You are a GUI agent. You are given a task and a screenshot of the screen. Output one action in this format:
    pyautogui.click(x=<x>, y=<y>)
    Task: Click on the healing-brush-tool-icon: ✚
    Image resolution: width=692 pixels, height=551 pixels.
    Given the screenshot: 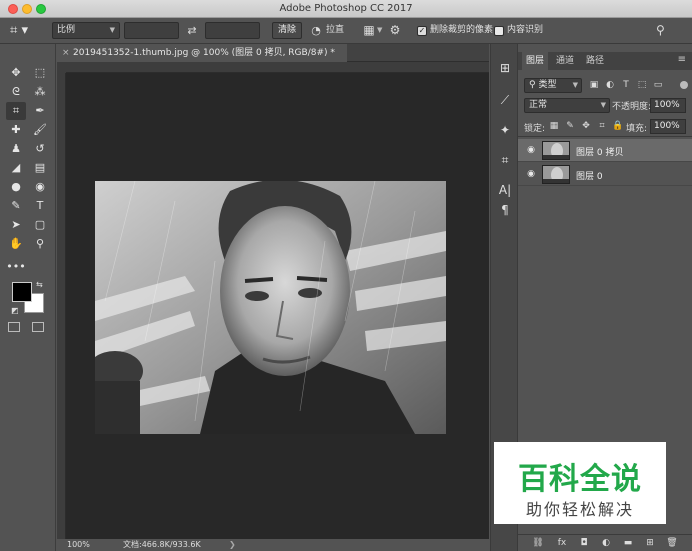 What is the action you would take?
    pyautogui.click(x=16, y=130)
    